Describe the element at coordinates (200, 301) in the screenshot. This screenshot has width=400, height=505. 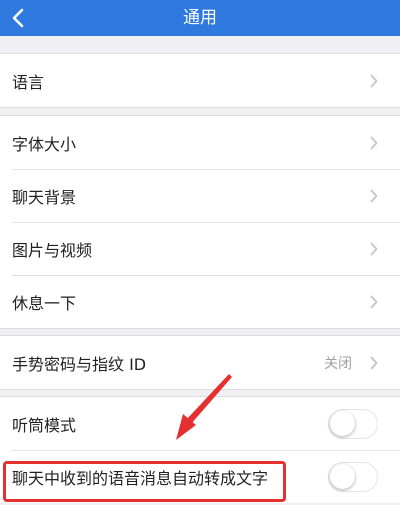
I see `take-a-break-row: 休息一下` at that location.